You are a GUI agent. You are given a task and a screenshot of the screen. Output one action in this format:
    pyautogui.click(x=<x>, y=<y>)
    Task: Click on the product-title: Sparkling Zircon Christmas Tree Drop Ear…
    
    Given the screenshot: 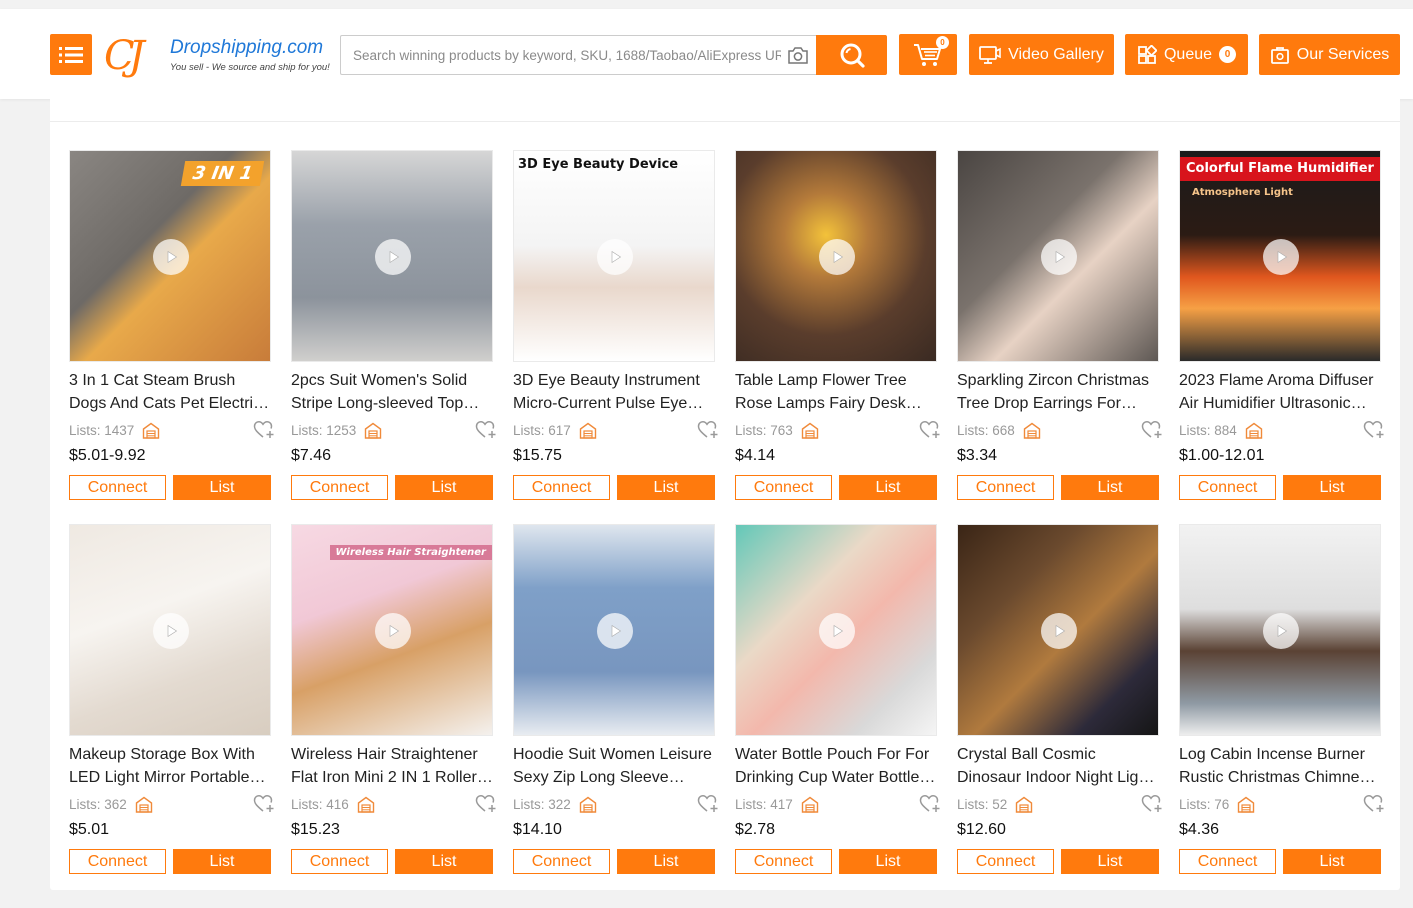 What is the action you would take?
    pyautogui.click(x=1058, y=392)
    